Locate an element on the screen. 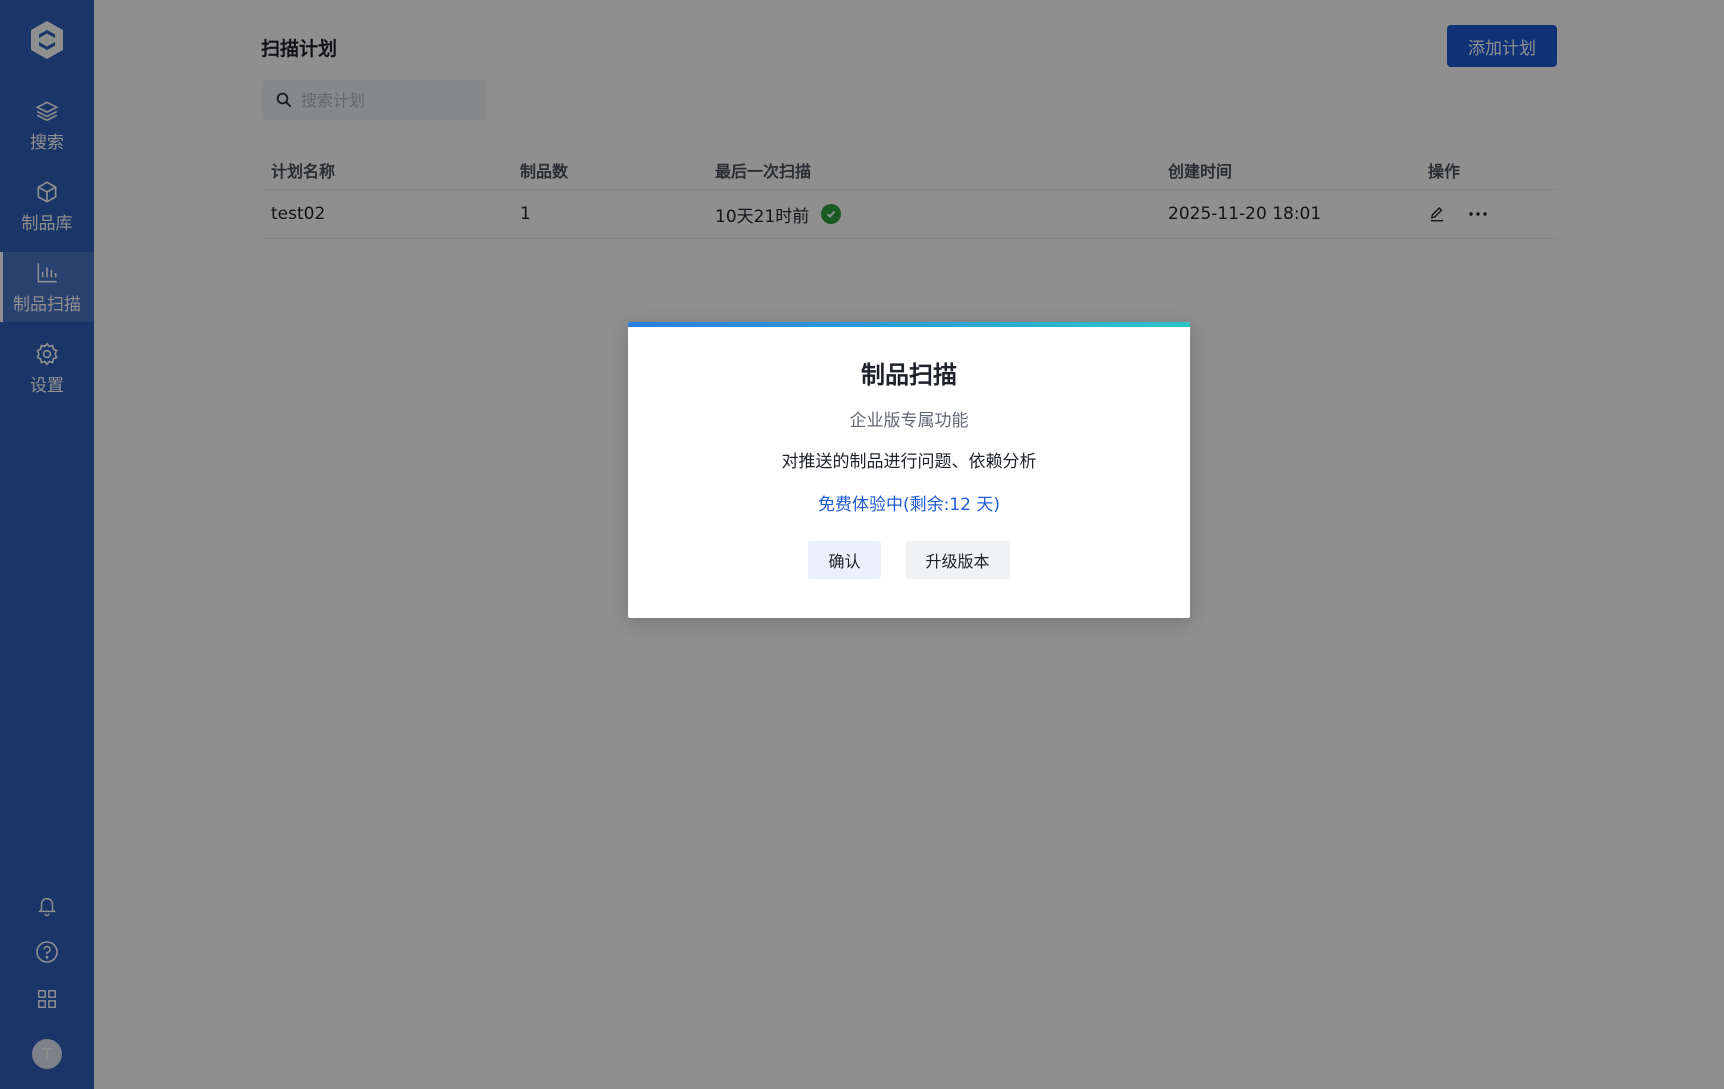 The width and height of the screenshot is (1724, 1089). modal-actions: 确认 升级版本 is located at coordinates (909, 560).